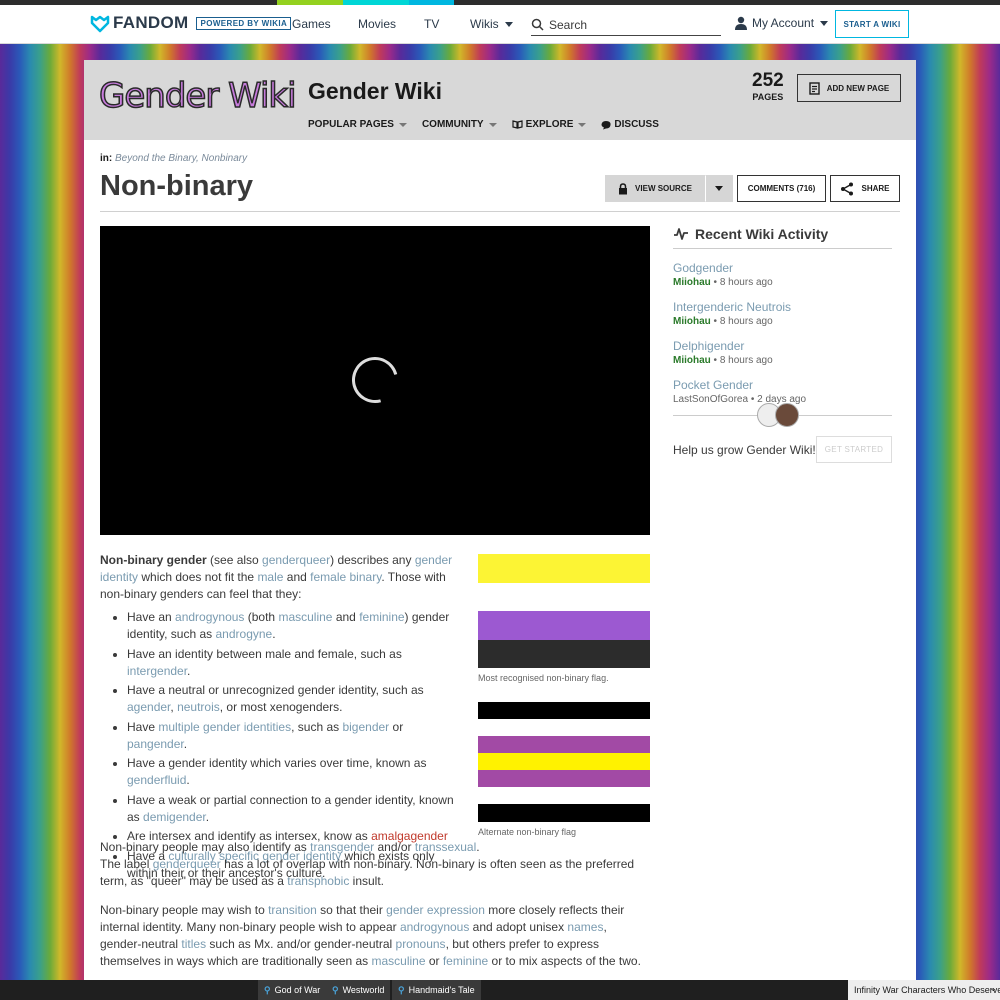 Image resolution: width=1000 pixels, height=1000 pixels. I want to click on nav-wikis: Wikis, so click(491, 24).